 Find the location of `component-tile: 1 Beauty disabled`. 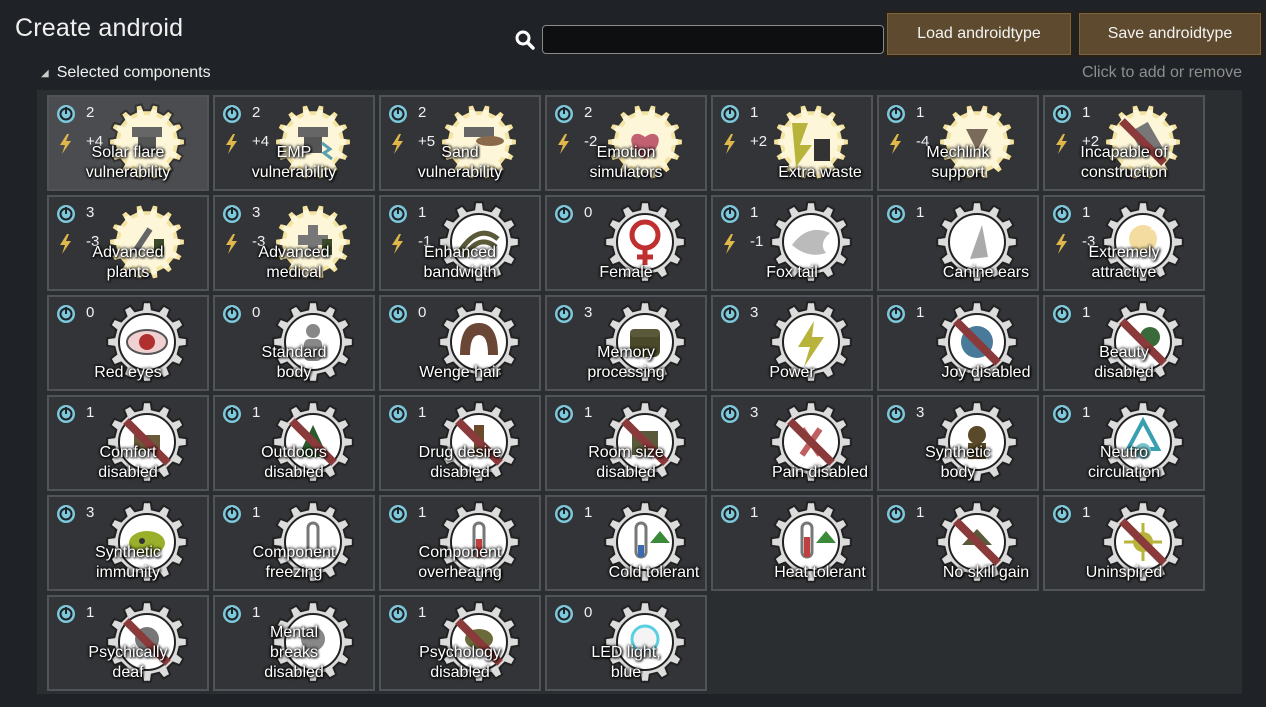

component-tile: 1 Beauty disabled is located at coordinates (1124, 343).